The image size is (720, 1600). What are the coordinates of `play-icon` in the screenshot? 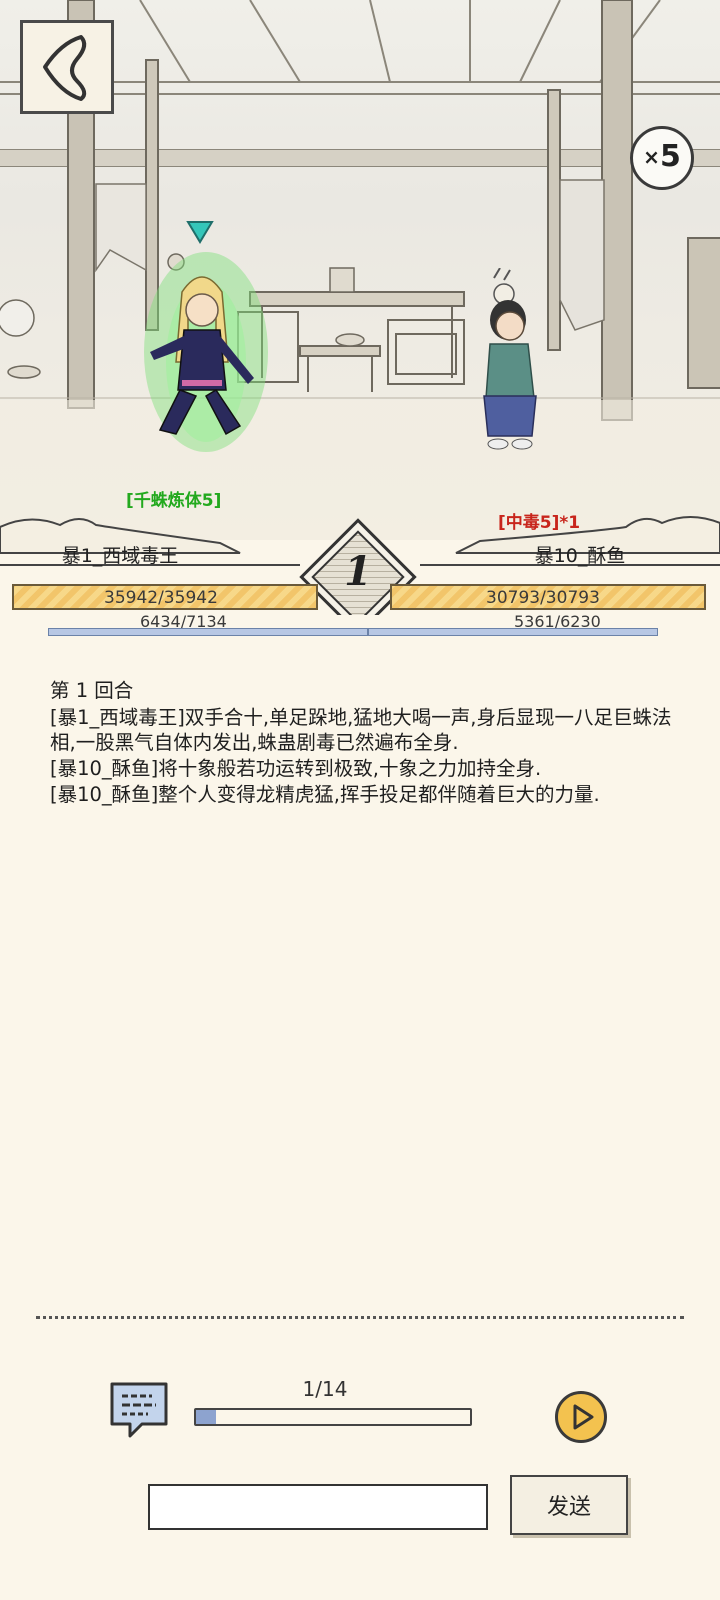 It's located at (583, 1417).